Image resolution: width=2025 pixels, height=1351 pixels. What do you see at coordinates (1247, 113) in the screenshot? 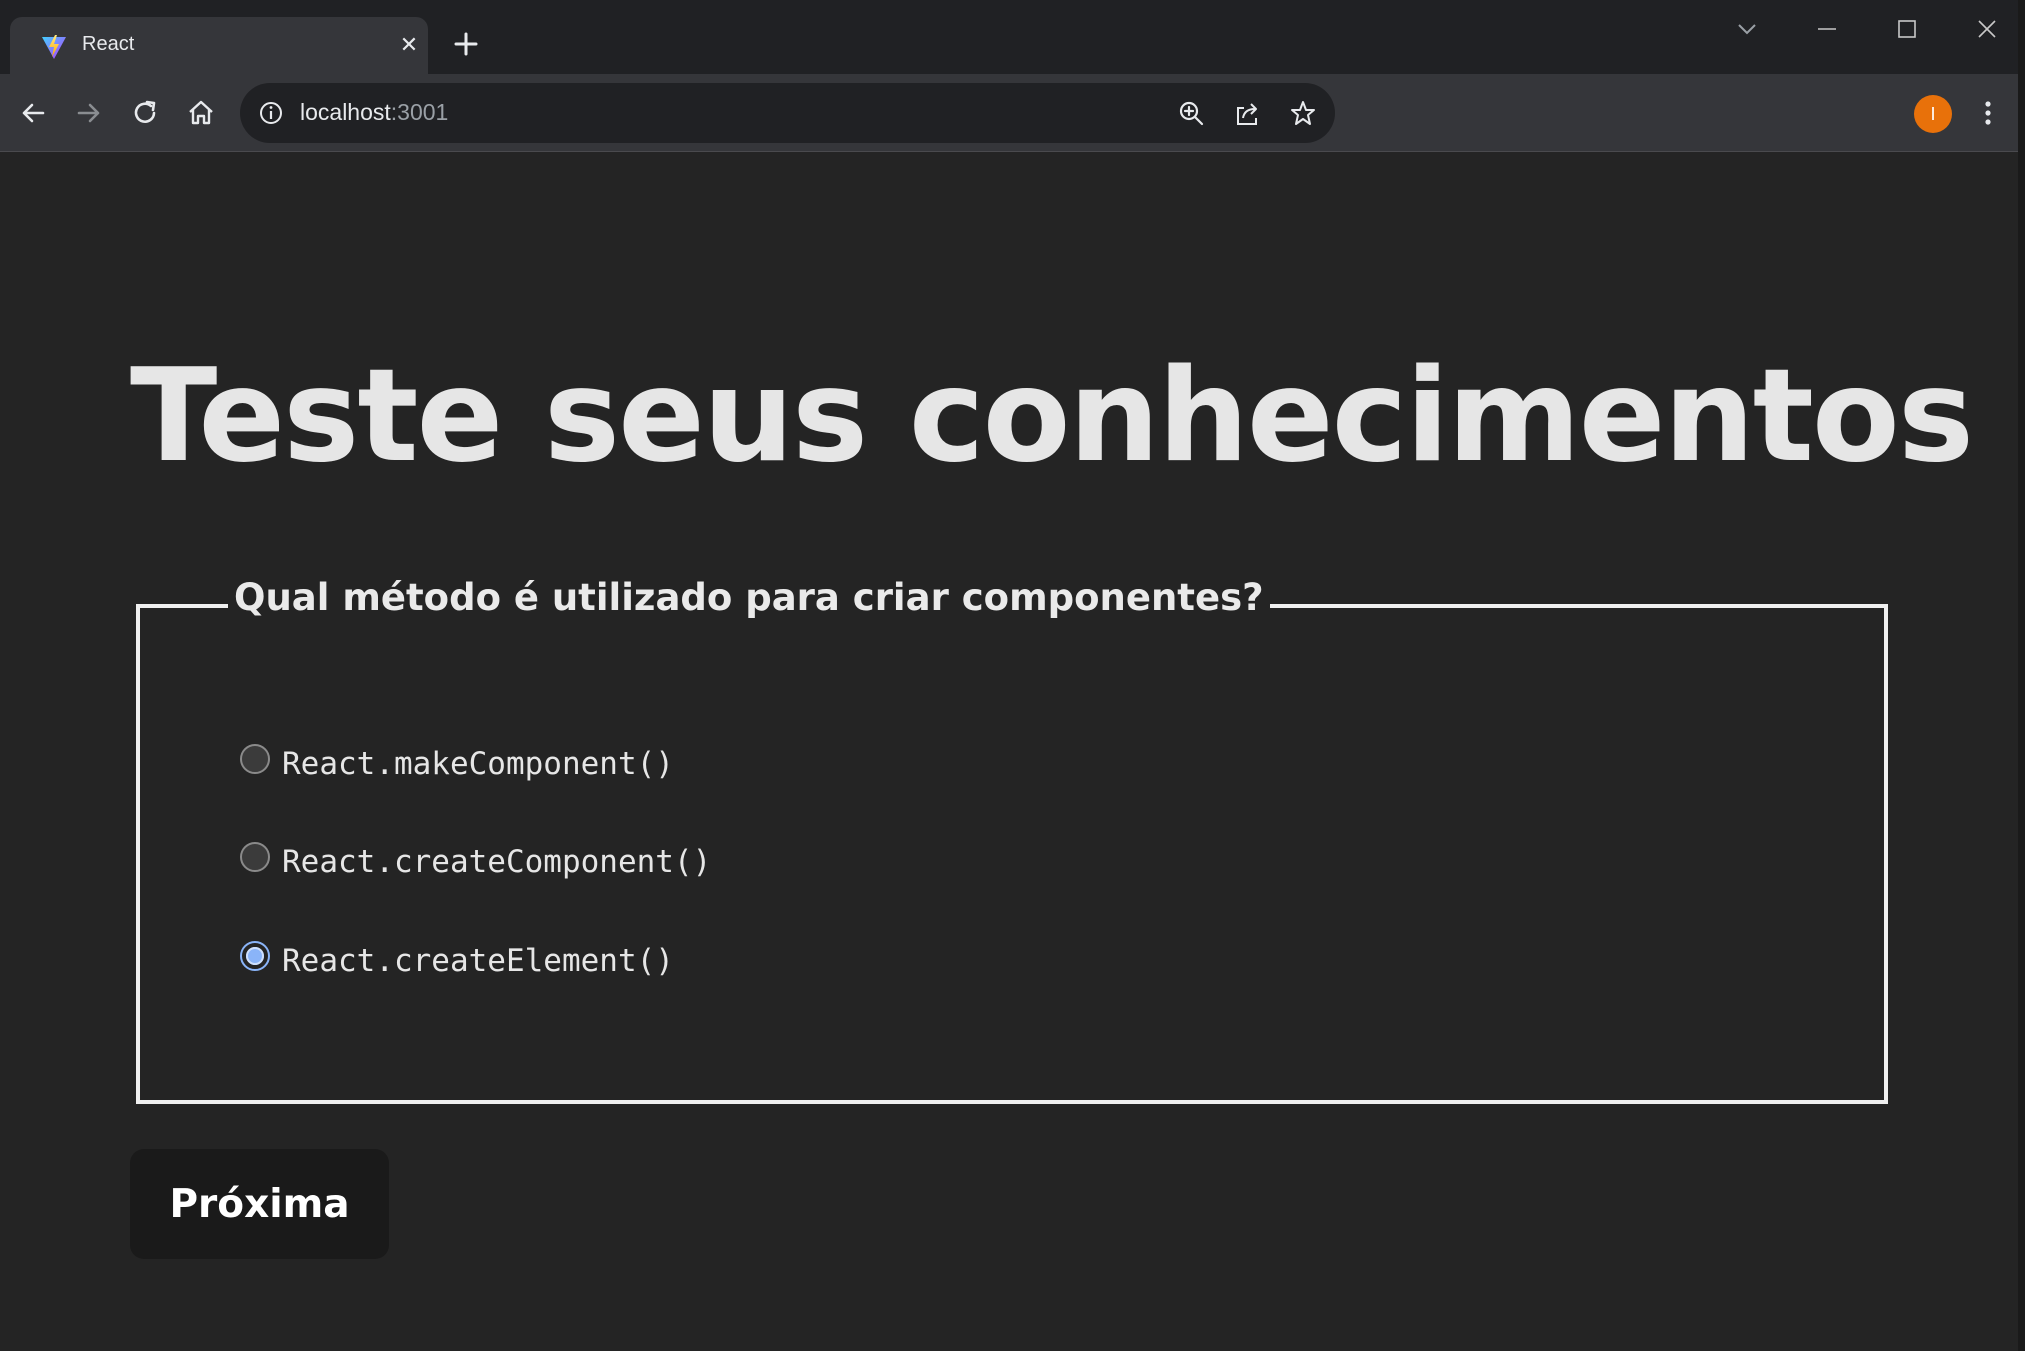
I see `share-icon` at bounding box center [1247, 113].